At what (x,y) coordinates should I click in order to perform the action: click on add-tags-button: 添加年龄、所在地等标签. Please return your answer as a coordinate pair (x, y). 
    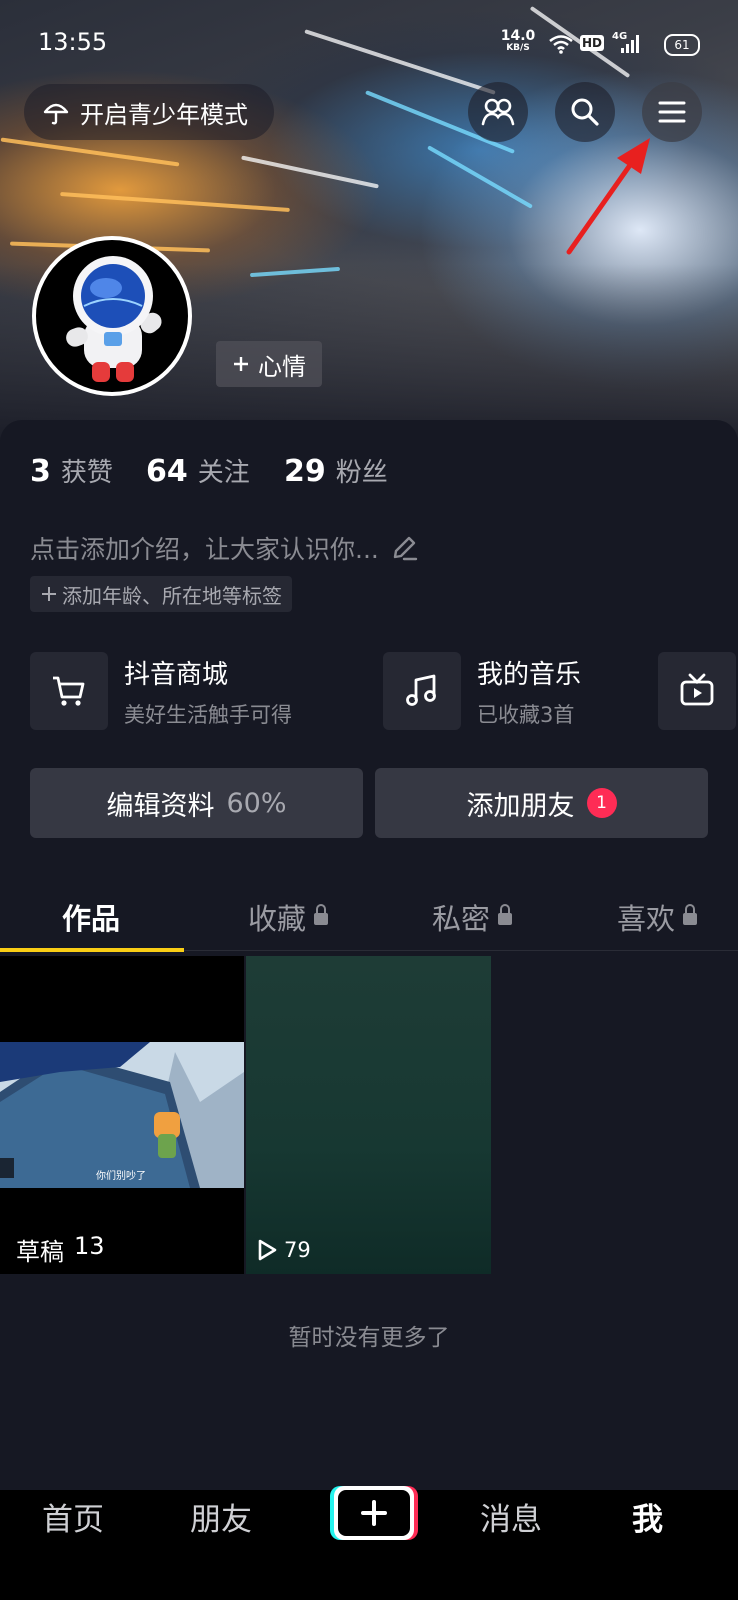
    Looking at the image, I should click on (161, 594).